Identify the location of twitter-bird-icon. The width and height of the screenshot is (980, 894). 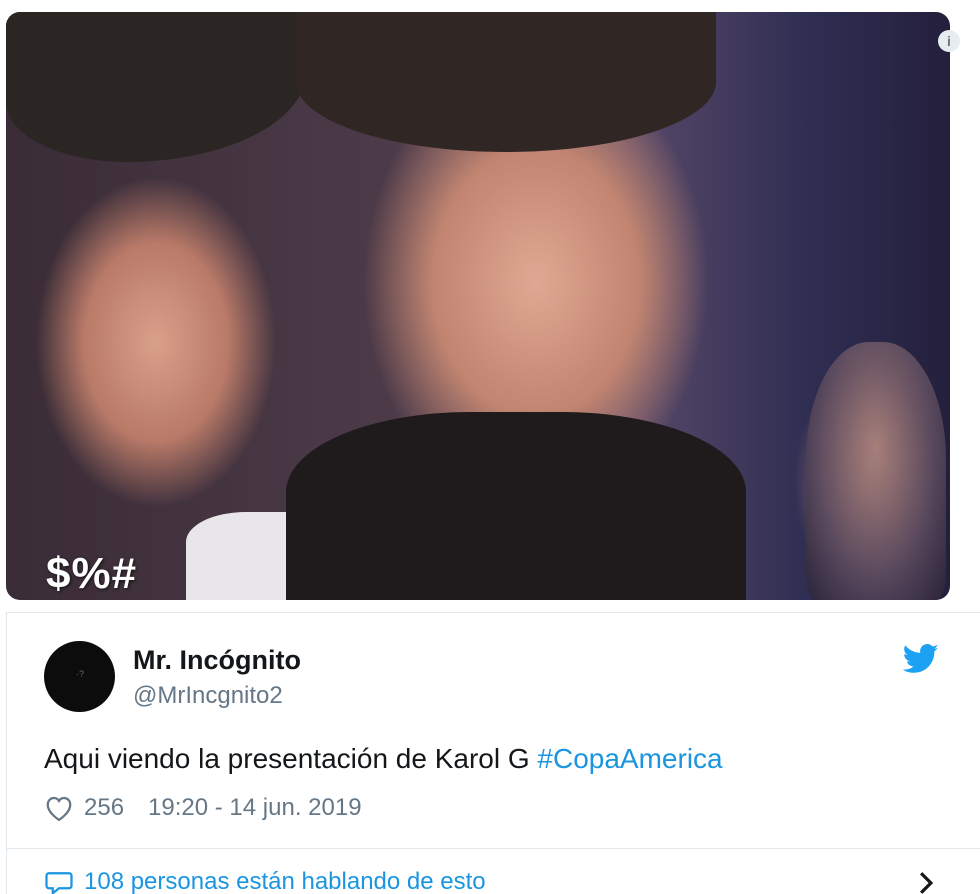
(921, 659).